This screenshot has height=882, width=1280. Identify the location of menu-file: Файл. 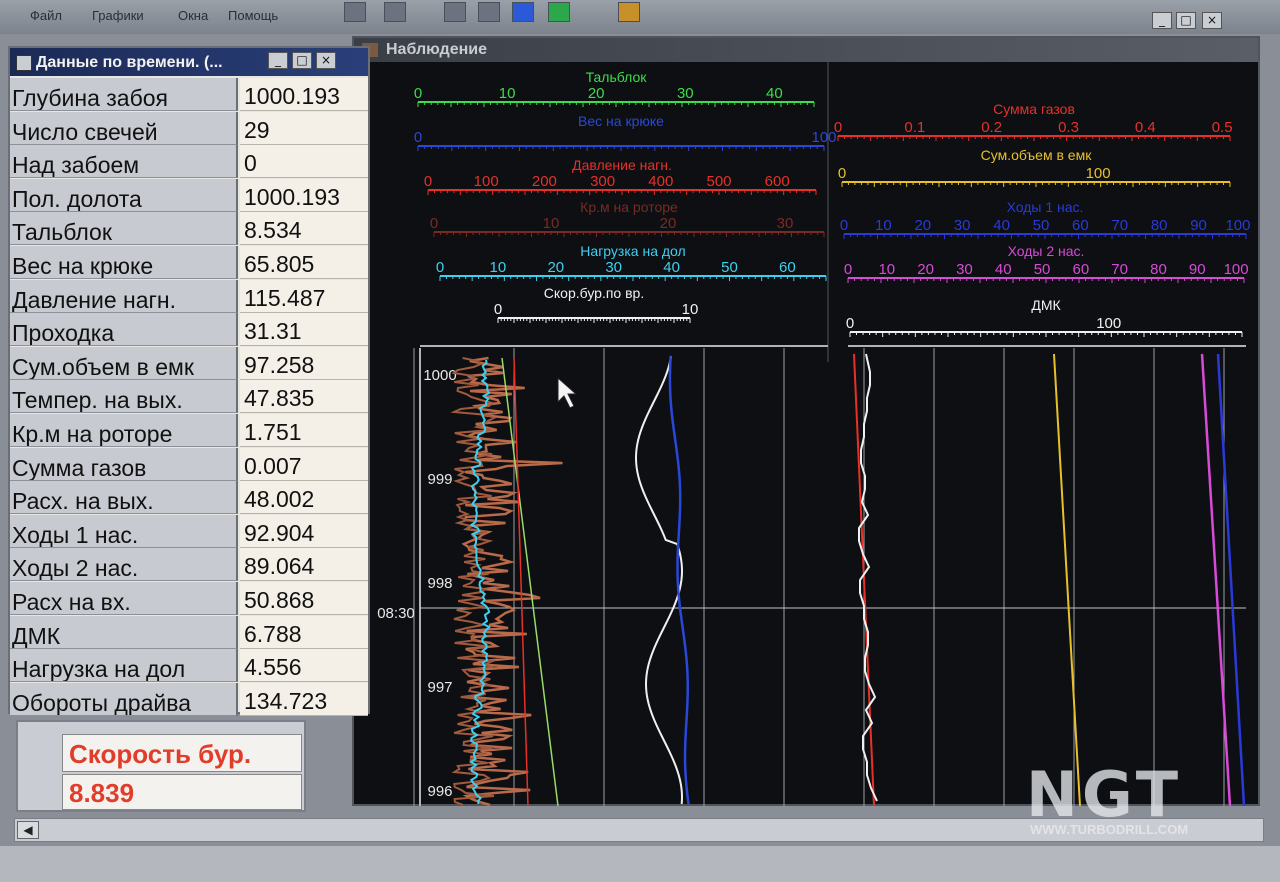
(46, 15).